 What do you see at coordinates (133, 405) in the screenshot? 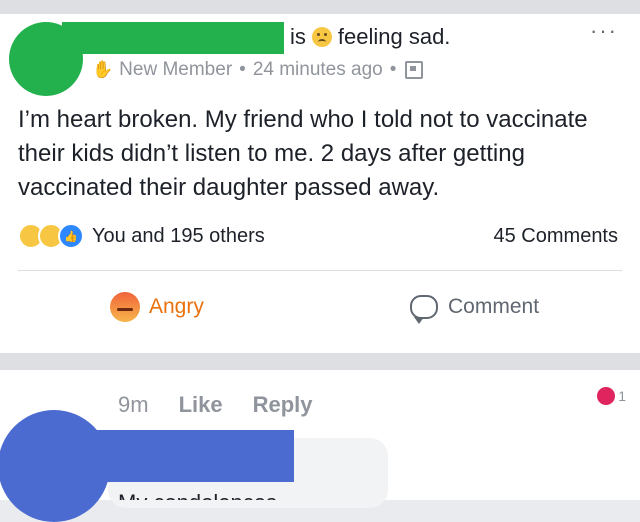
I see `comment-time: 9m` at bounding box center [133, 405].